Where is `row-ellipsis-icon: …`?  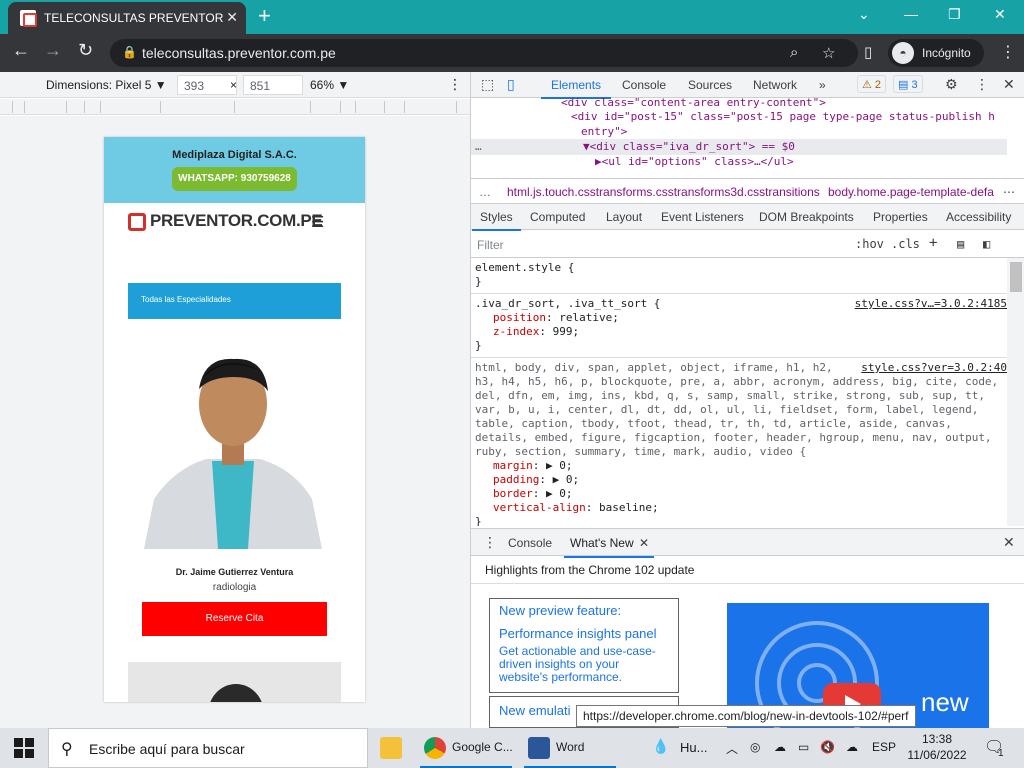
row-ellipsis-icon: … is located at coordinates (478, 146).